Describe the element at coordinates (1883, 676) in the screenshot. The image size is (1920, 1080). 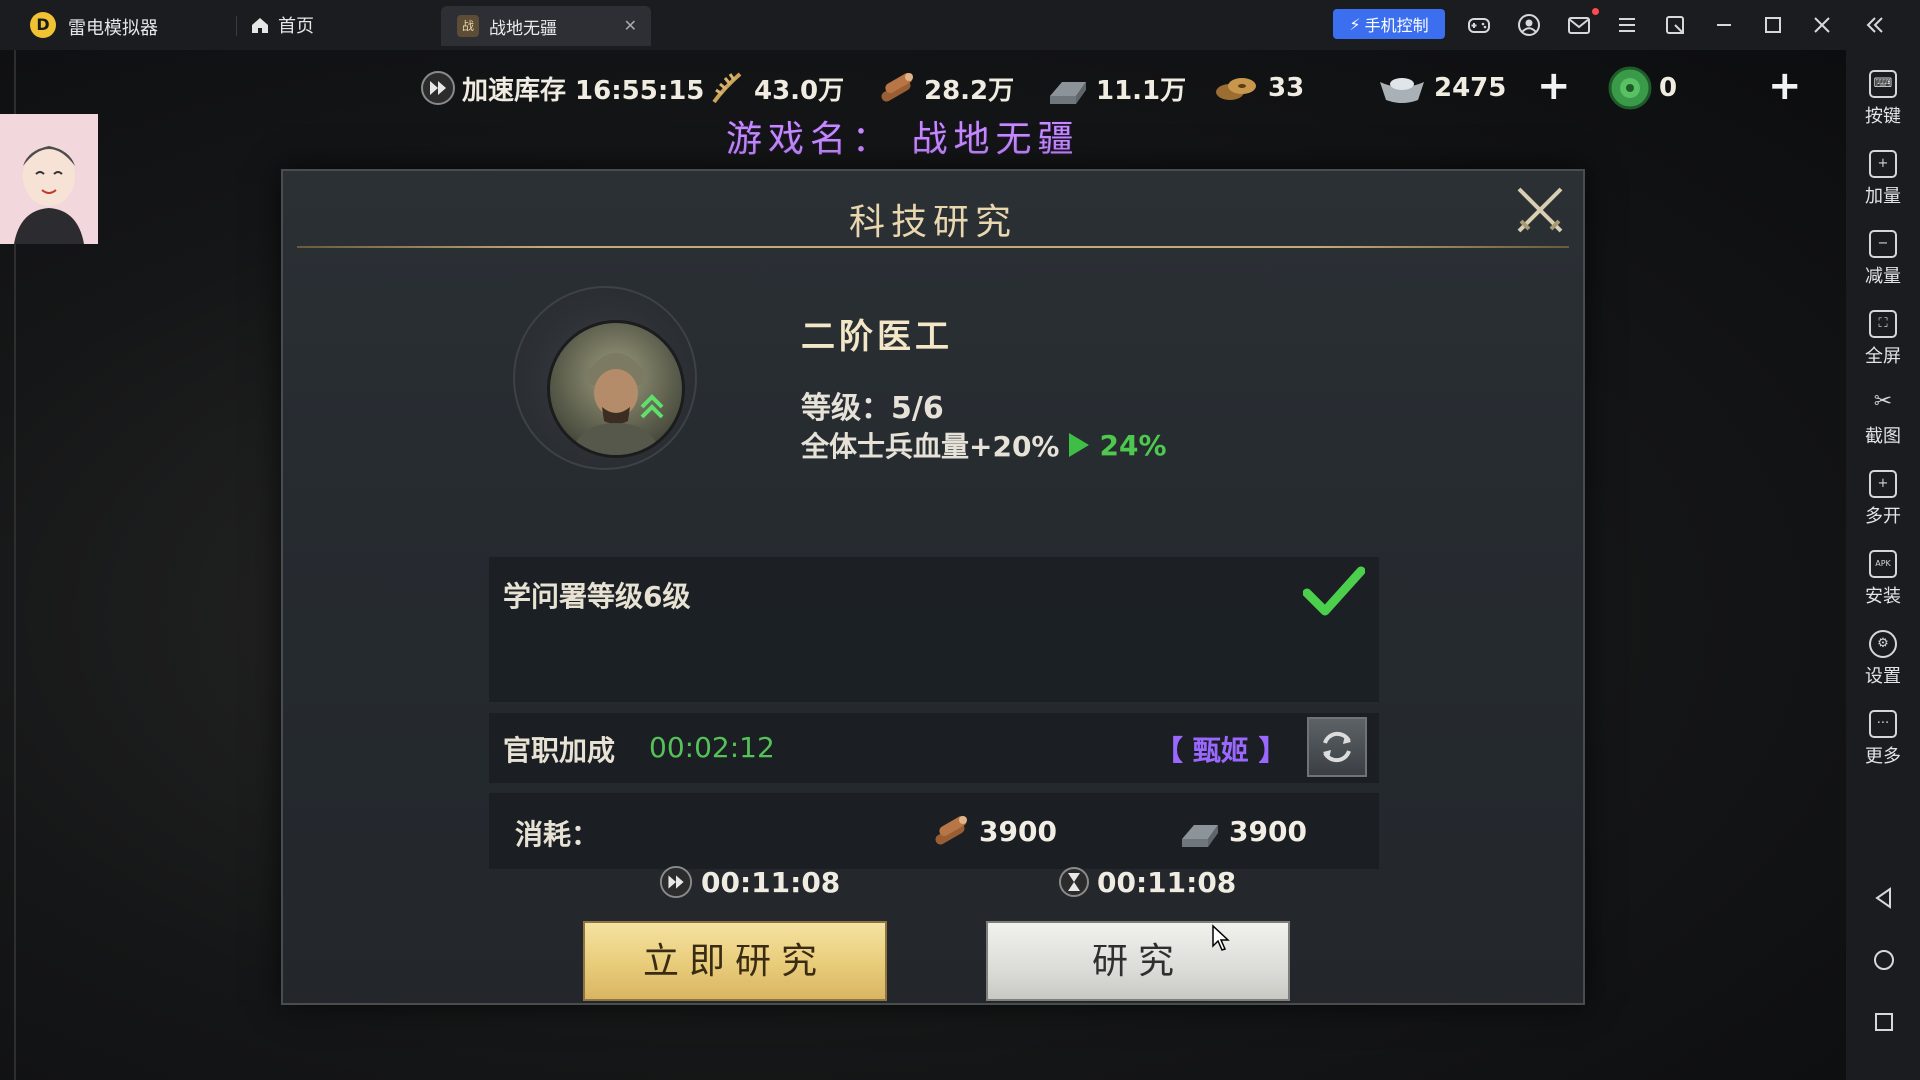
I see `sidebar-item-label: 设置` at that location.